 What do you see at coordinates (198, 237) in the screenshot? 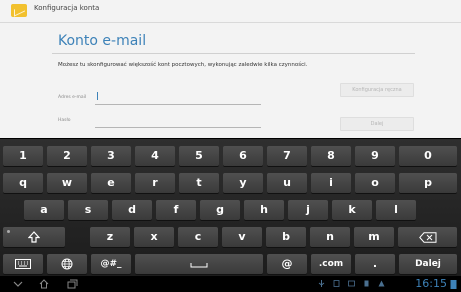
I see `key-c: c` at bounding box center [198, 237].